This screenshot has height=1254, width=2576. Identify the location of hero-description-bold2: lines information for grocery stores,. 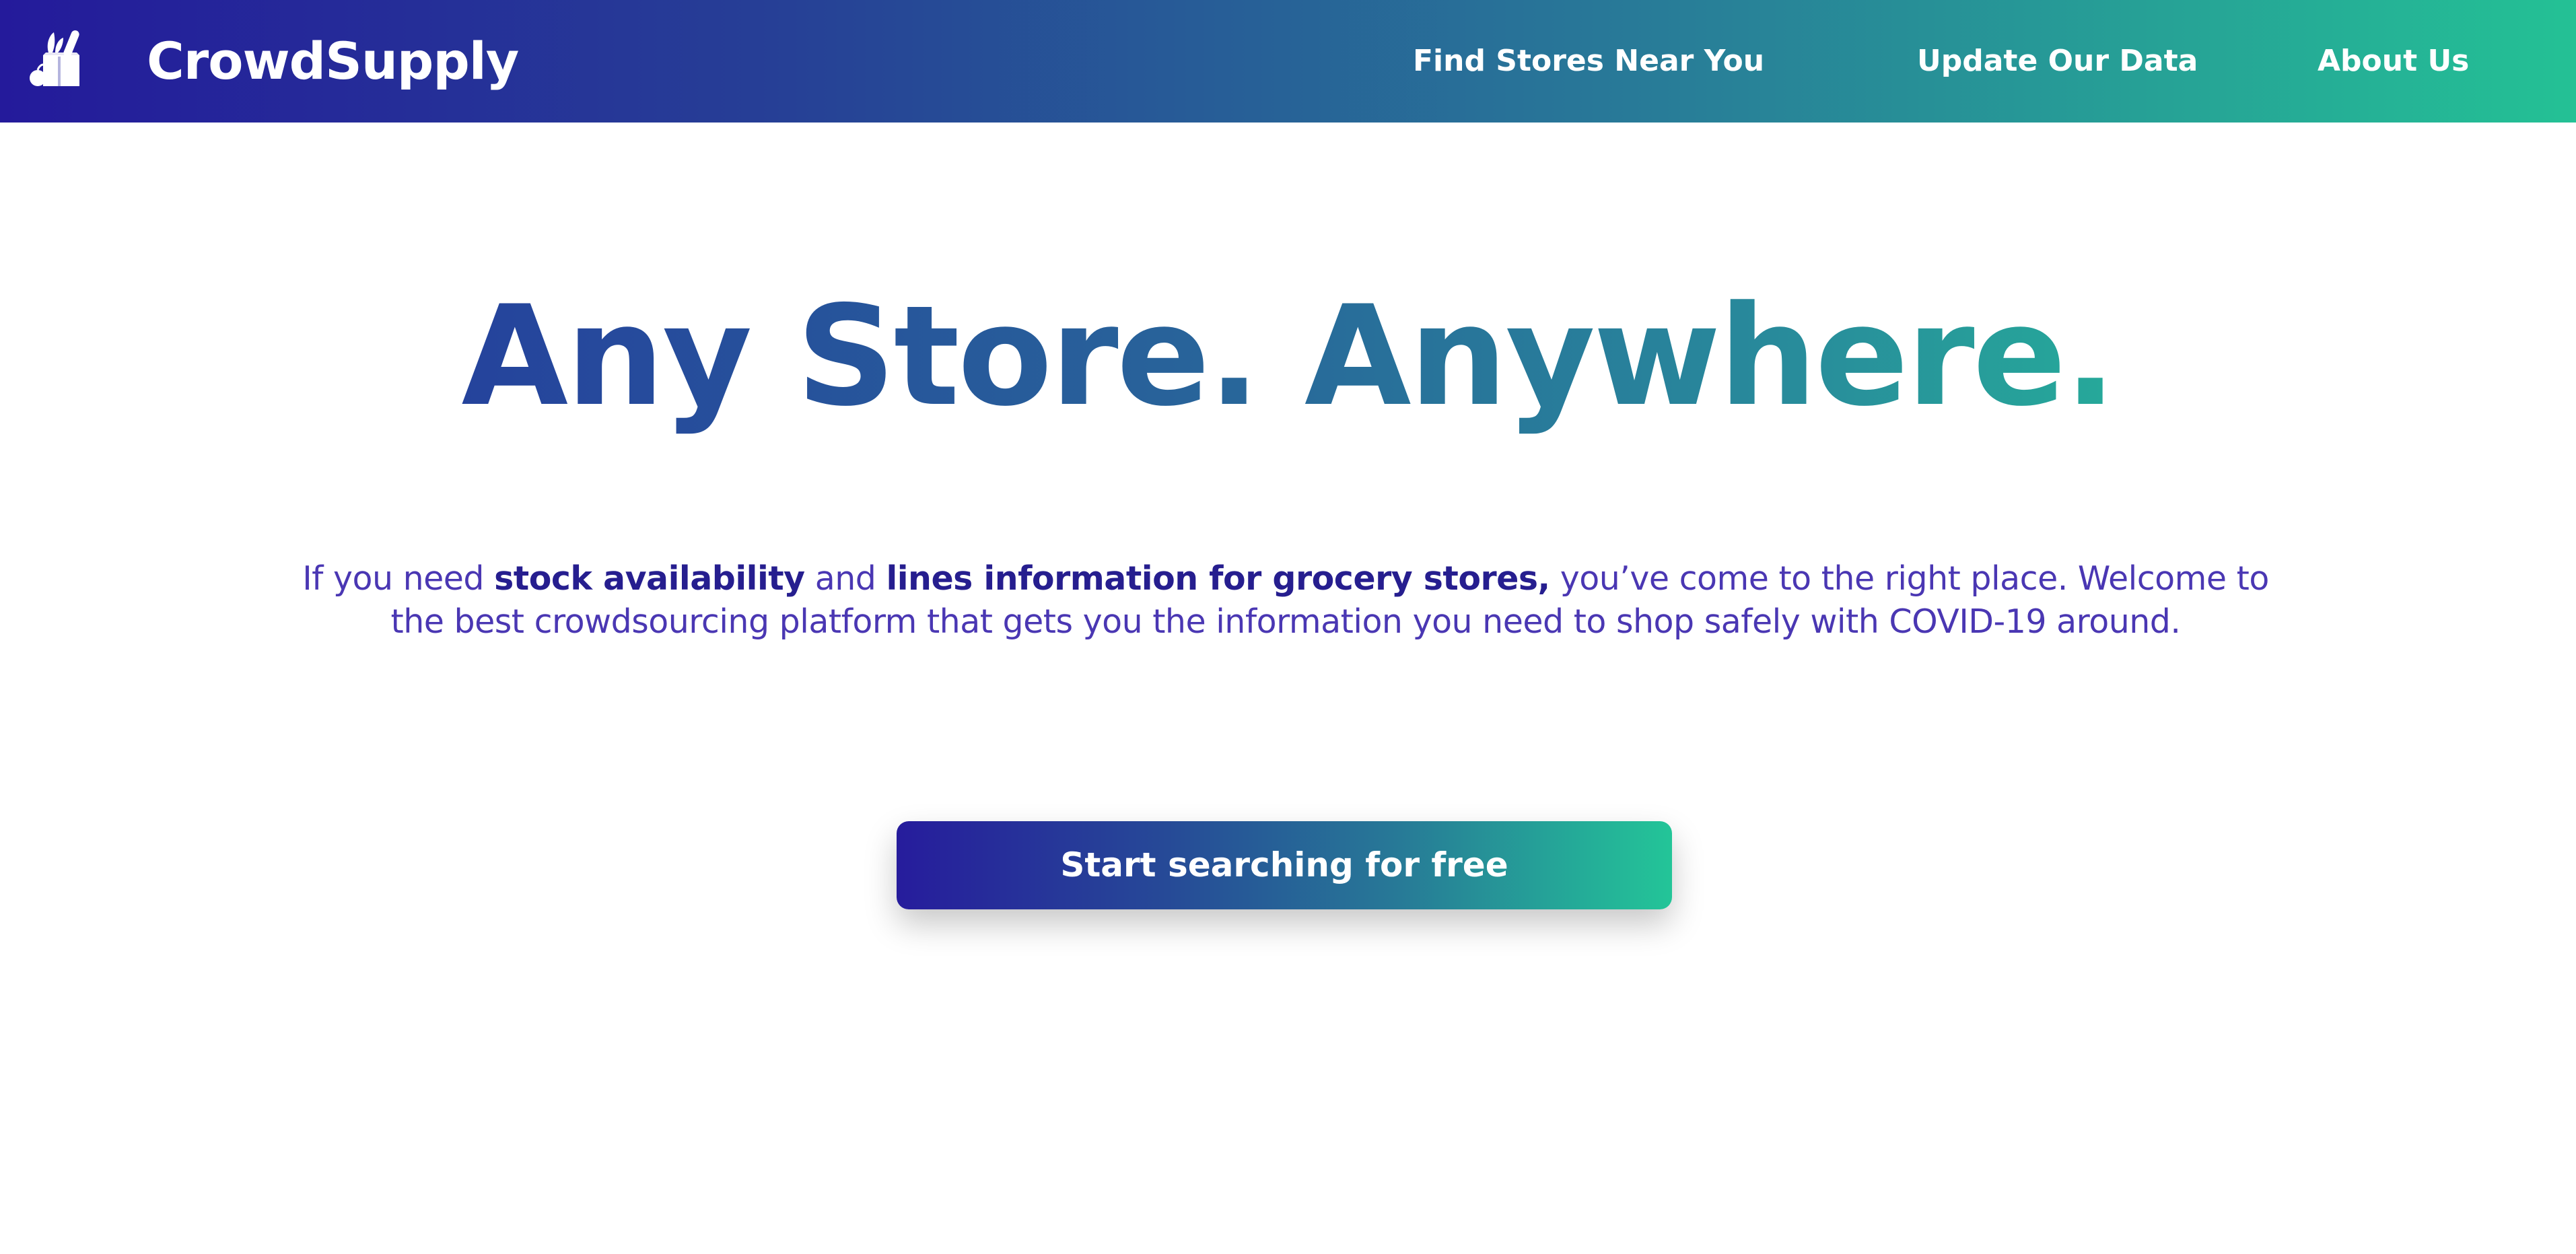
(1218, 578).